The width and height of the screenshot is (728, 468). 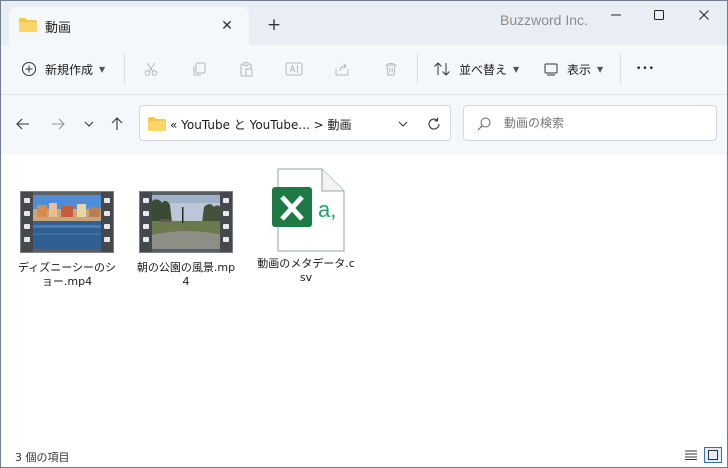 I want to click on search-input, so click(x=604, y=123).